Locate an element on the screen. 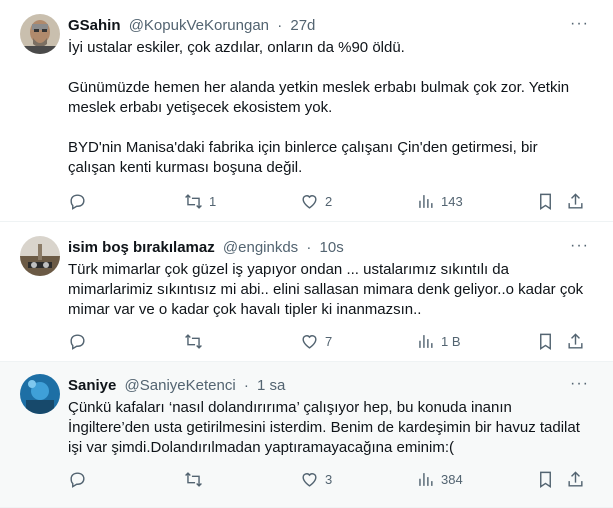 The width and height of the screenshot is (613, 508). like-count: 7 is located at coordinates (329, 341).